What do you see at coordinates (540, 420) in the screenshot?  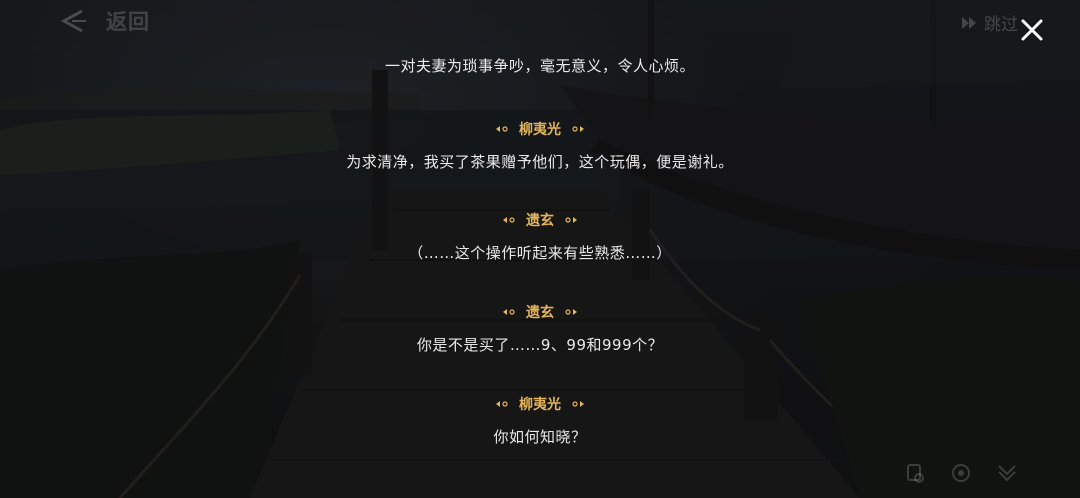 I see `dialogue-entry: 柳夷光 你如何知晓？` at bounding box center [540, 420].